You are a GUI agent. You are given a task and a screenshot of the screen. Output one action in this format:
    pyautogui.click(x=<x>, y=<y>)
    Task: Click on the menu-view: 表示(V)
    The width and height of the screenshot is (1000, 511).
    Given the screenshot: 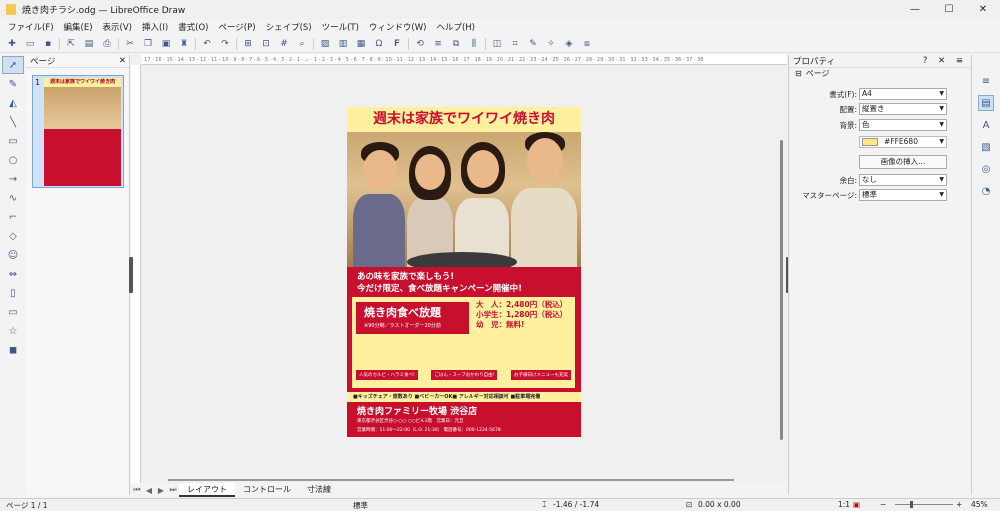 What is the action you would take?
    pyautogui.click(x=117, y=27)
    